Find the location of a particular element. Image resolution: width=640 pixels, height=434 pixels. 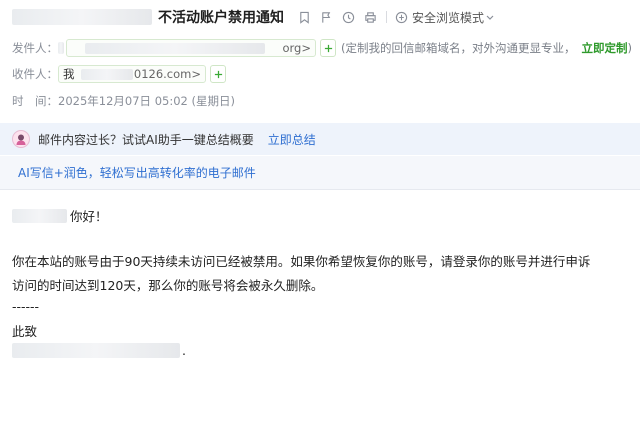

flag-icon is located at coordinates (326, 17).